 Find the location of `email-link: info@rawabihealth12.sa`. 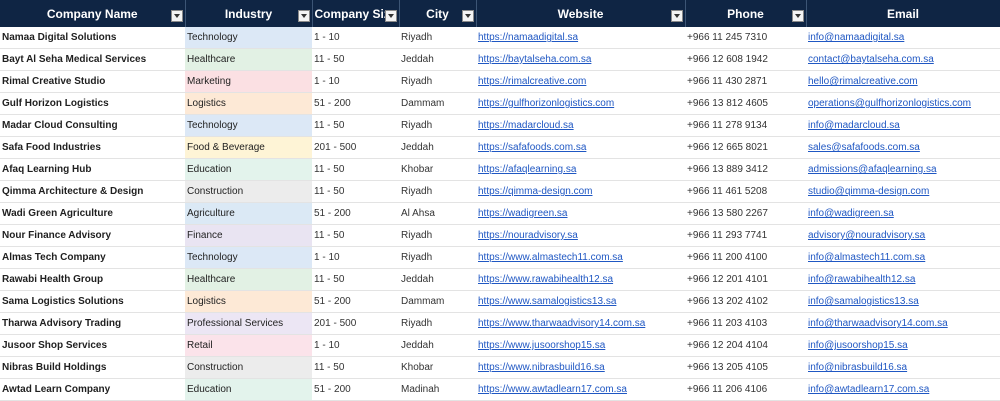

email-link: info@rawabihealth12.sa is located at coordinates (903, 279).